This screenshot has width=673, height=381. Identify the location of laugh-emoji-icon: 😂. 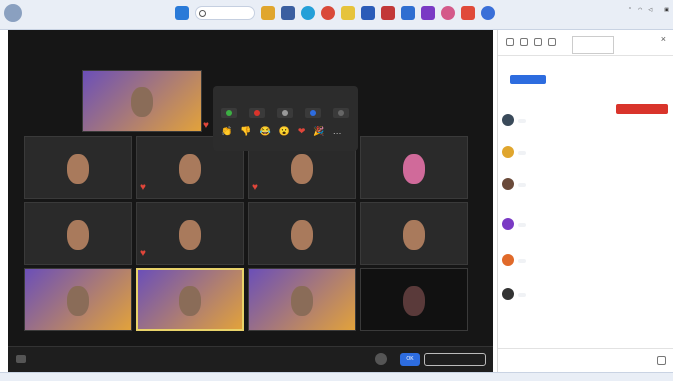
(264, 131).